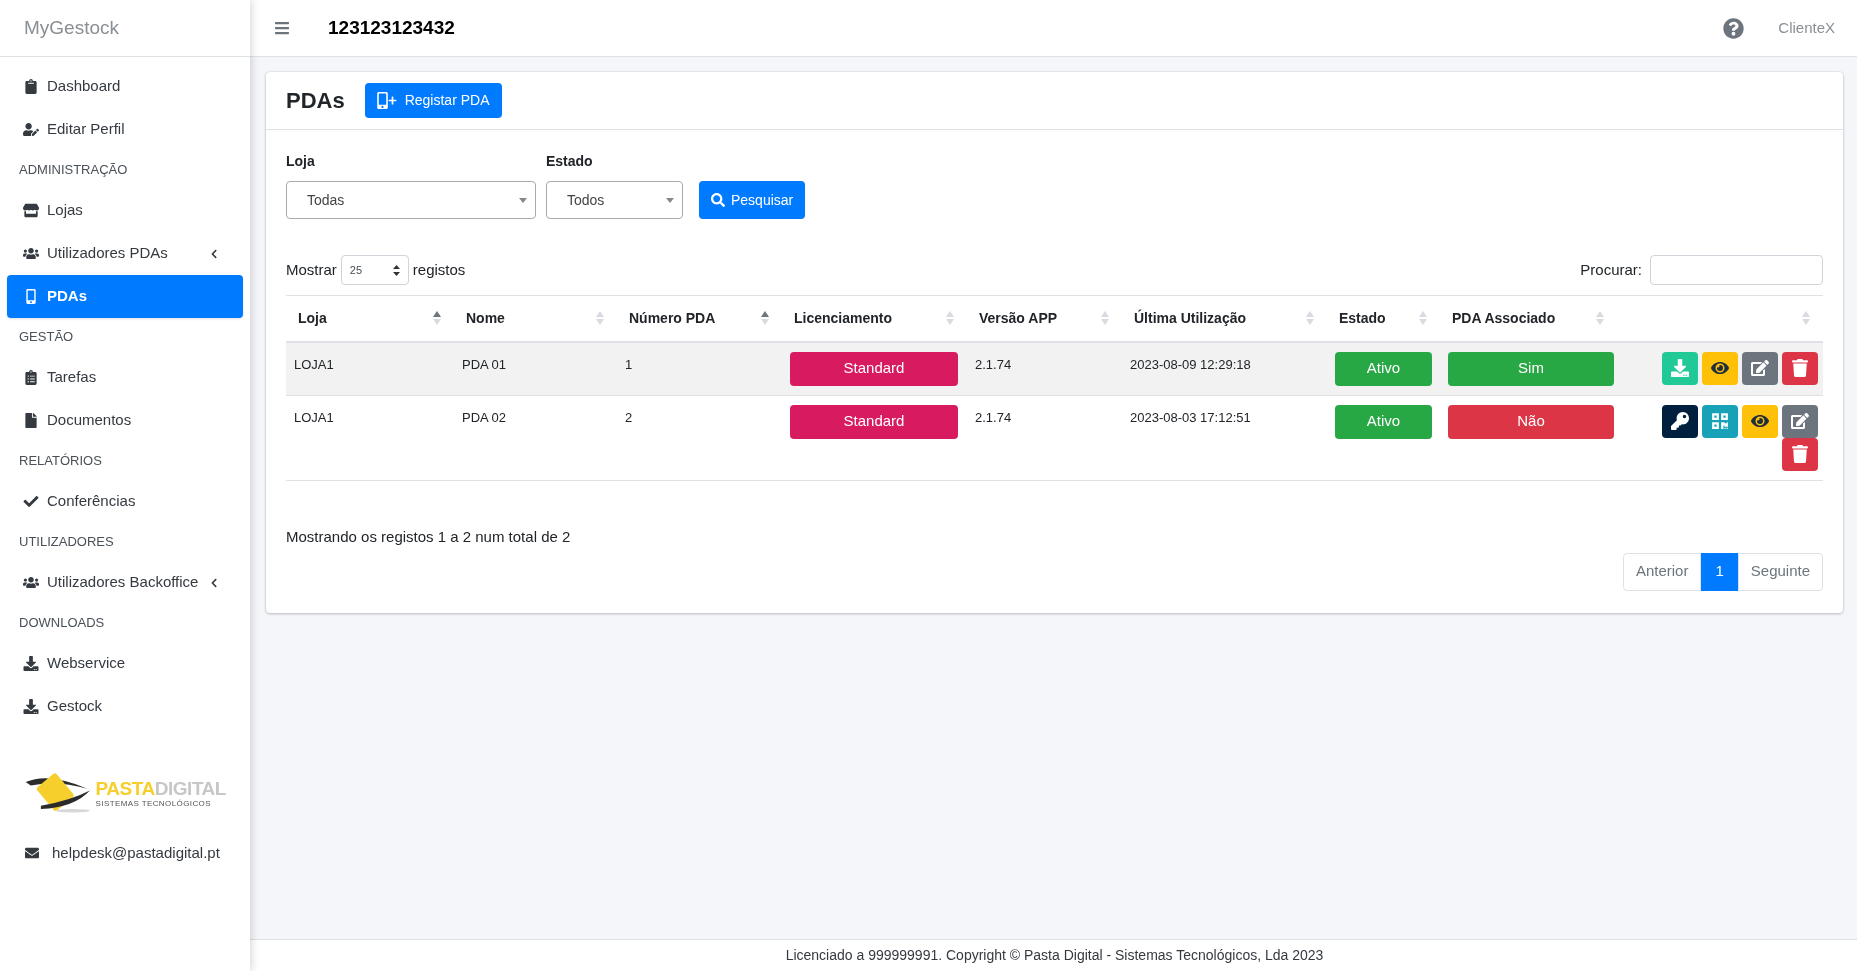  What do you see at coordinates (31, 377) in the screenshot?
I see `clipboard-list-icon` at bounding box center [31, 377].